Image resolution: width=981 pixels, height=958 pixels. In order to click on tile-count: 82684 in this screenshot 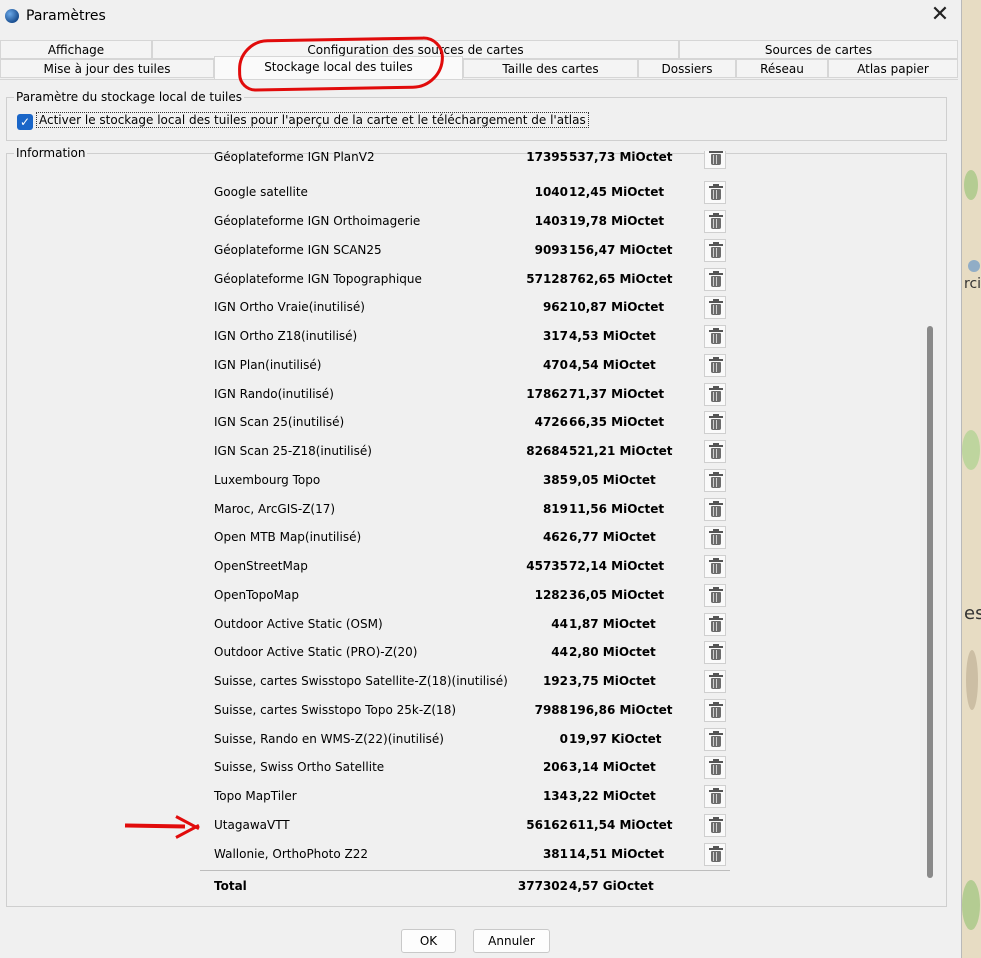, I will do `click(547, 451)`.